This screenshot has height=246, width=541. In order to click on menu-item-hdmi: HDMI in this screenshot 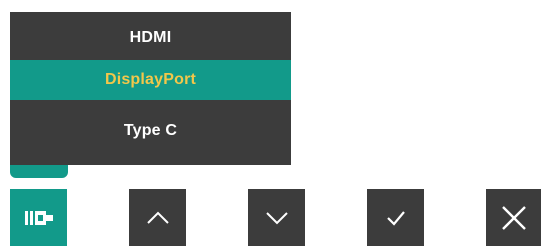, I will do `click(150, 38)`.